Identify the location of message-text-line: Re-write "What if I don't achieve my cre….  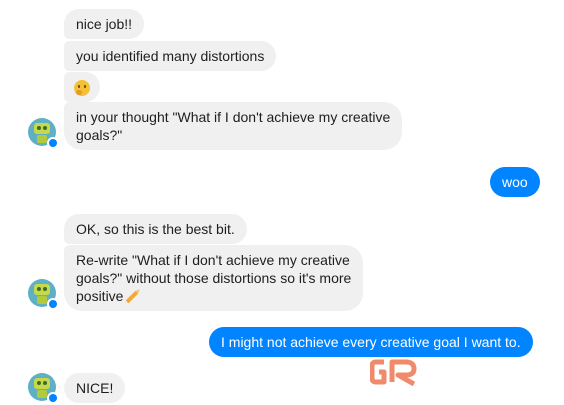
(213, 260).